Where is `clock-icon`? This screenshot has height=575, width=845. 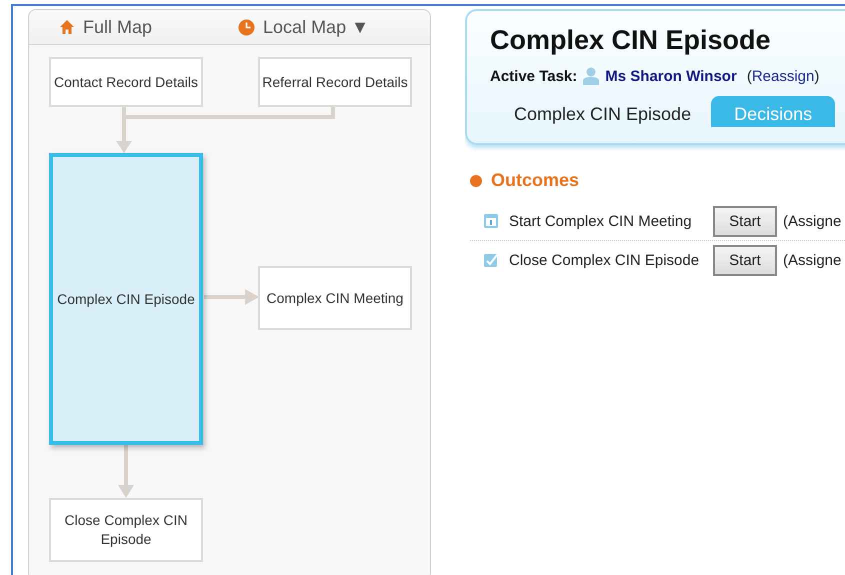 clock-icon is located at coordinates (247, 27).